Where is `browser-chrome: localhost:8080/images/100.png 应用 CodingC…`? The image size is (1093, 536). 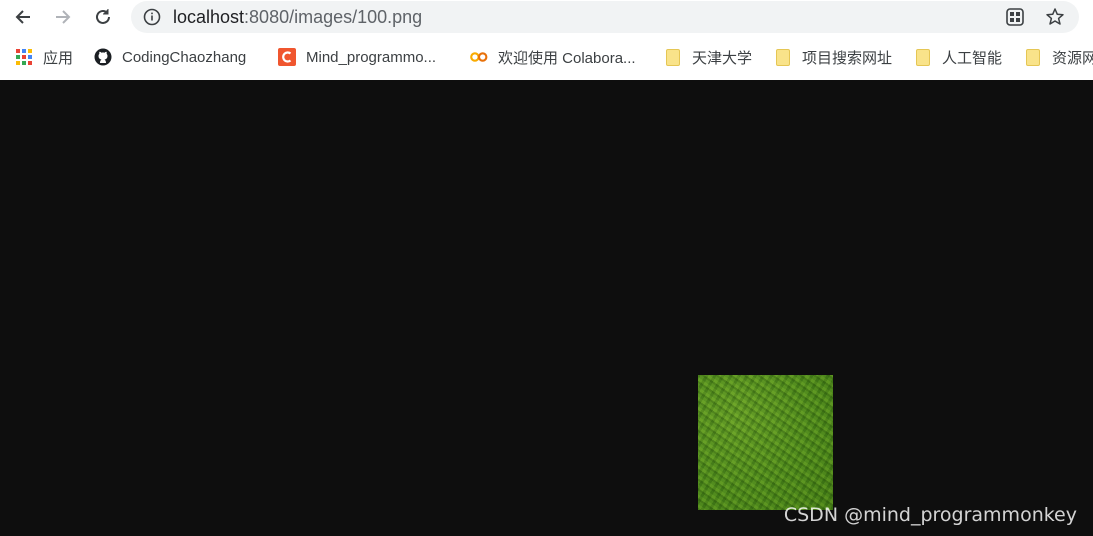 browser-chrome: localhost:8080/images/100.png 应用 CodingC… is located at coordinates (546, 40).